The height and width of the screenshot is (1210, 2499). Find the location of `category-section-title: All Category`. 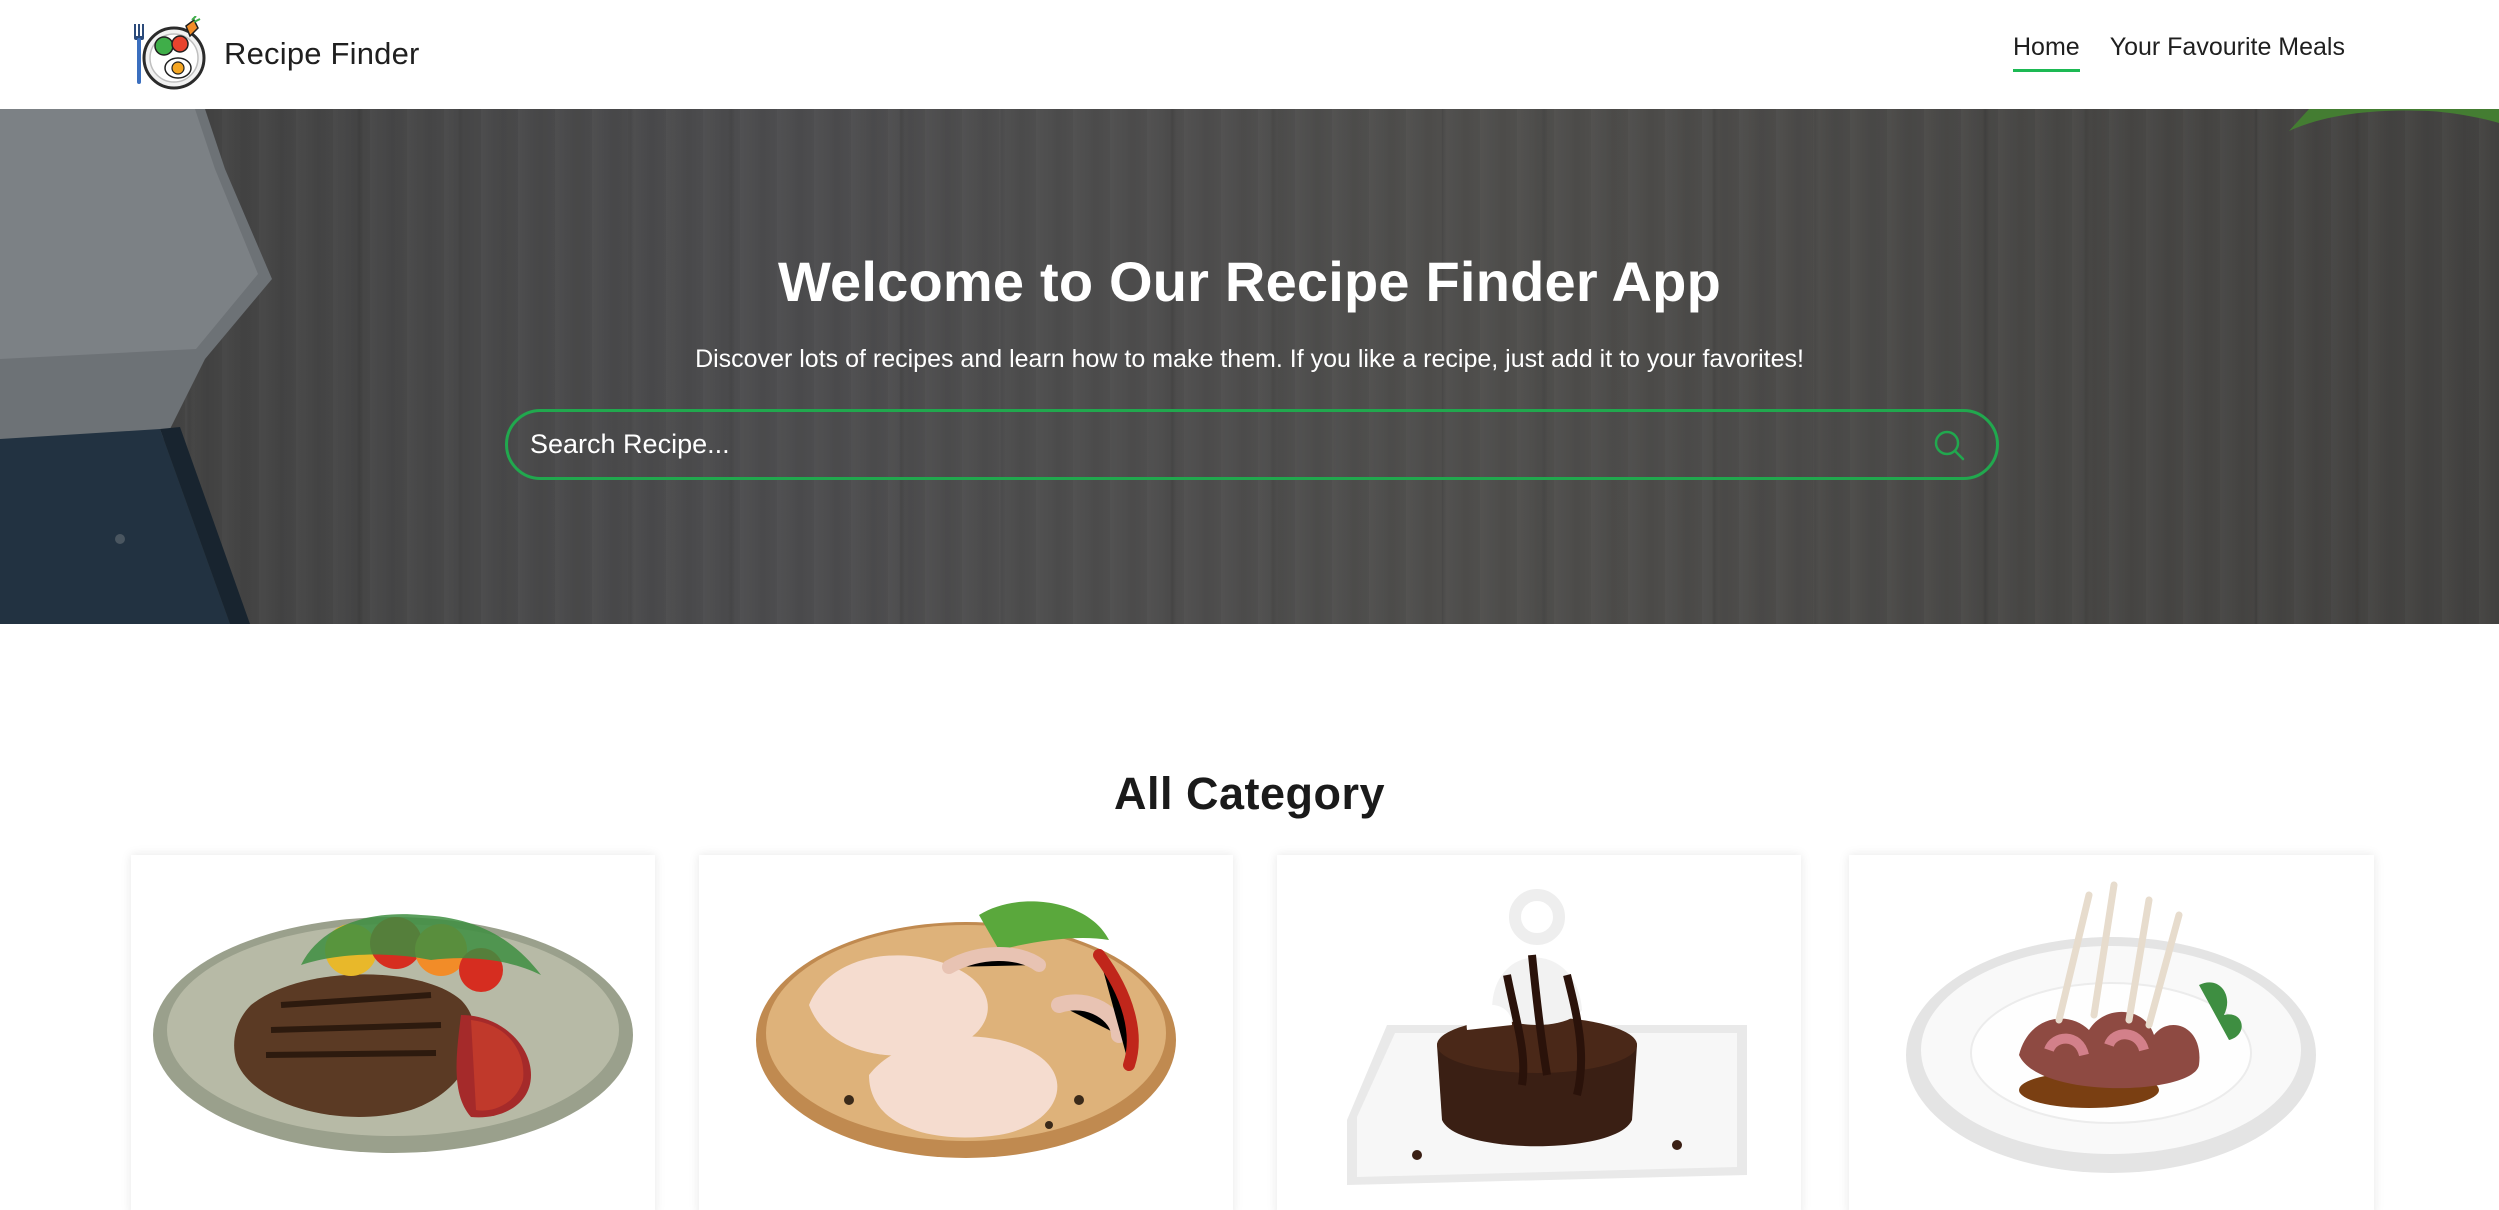

category-section-title: All Category is located at coordinates (1249, 793).